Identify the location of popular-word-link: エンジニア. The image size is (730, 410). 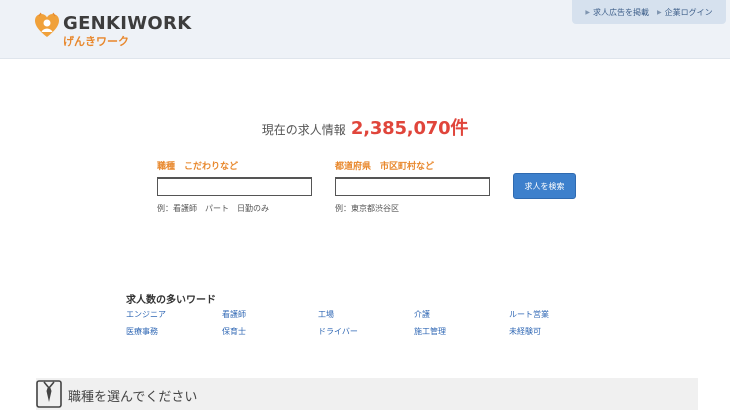
(146, 314).